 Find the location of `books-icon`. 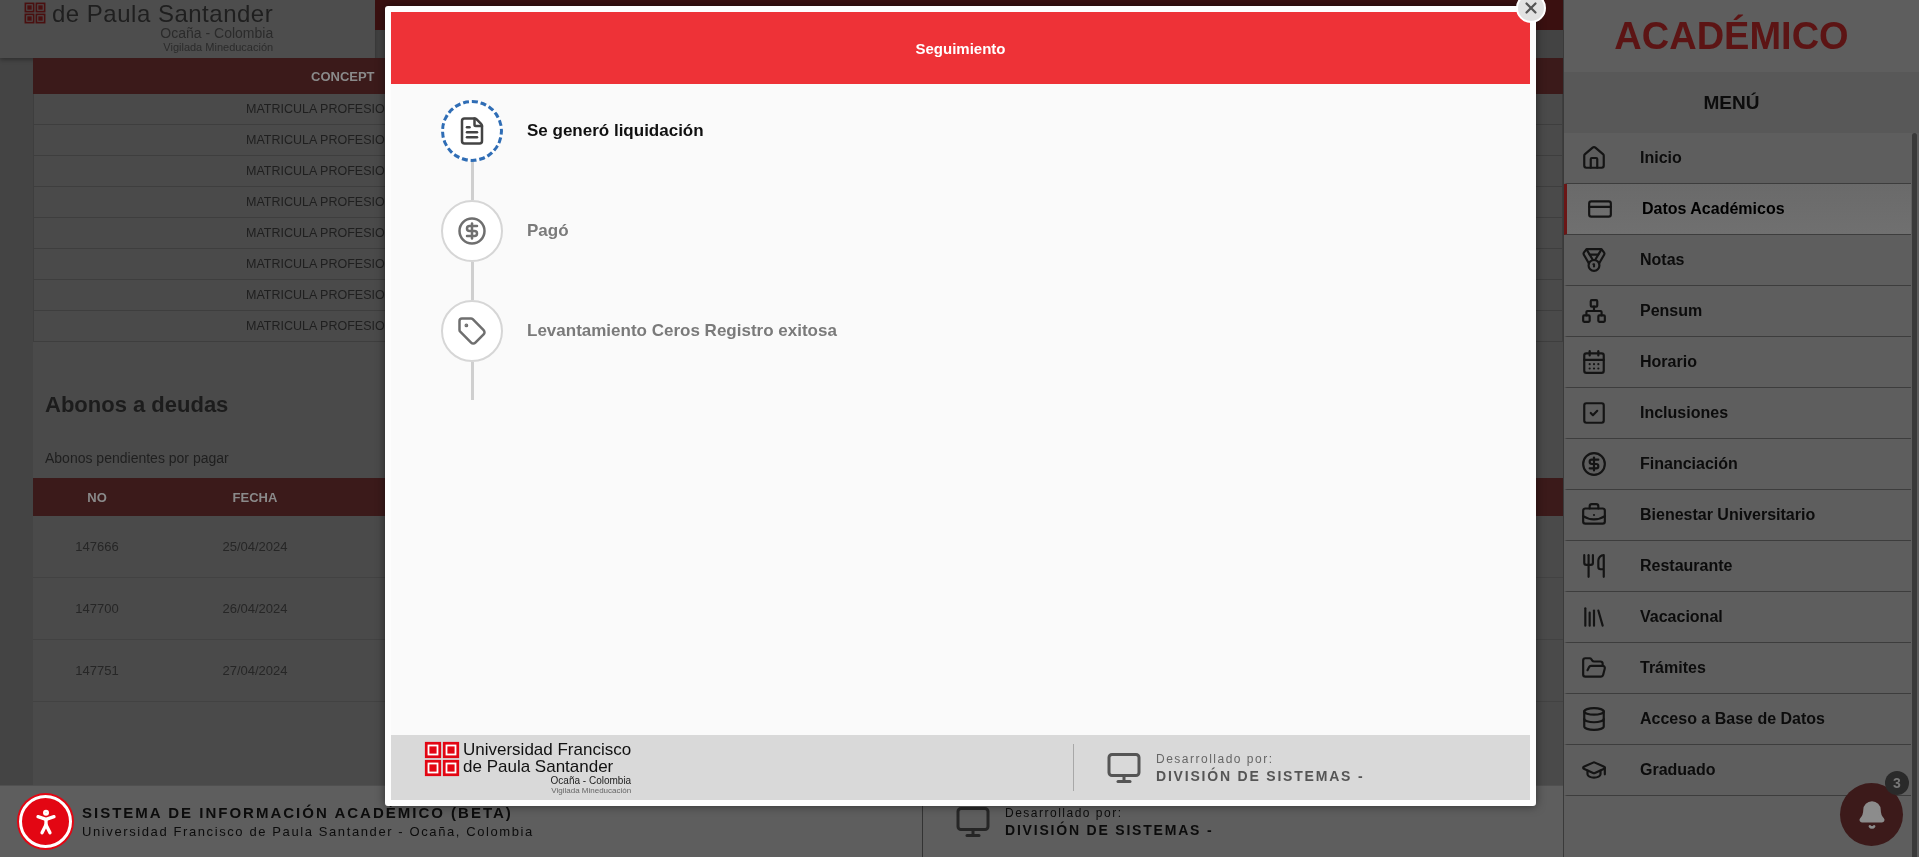

books-icon is located at coordinates (1594, 617).